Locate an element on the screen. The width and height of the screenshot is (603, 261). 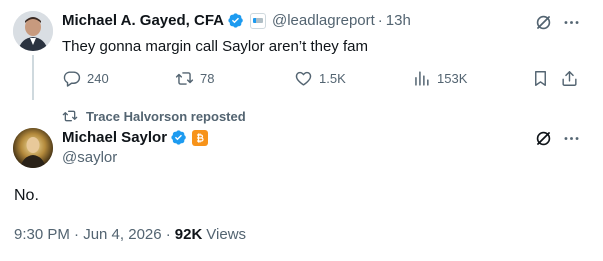
views-count: 92K is located at coordinates (188, 234).